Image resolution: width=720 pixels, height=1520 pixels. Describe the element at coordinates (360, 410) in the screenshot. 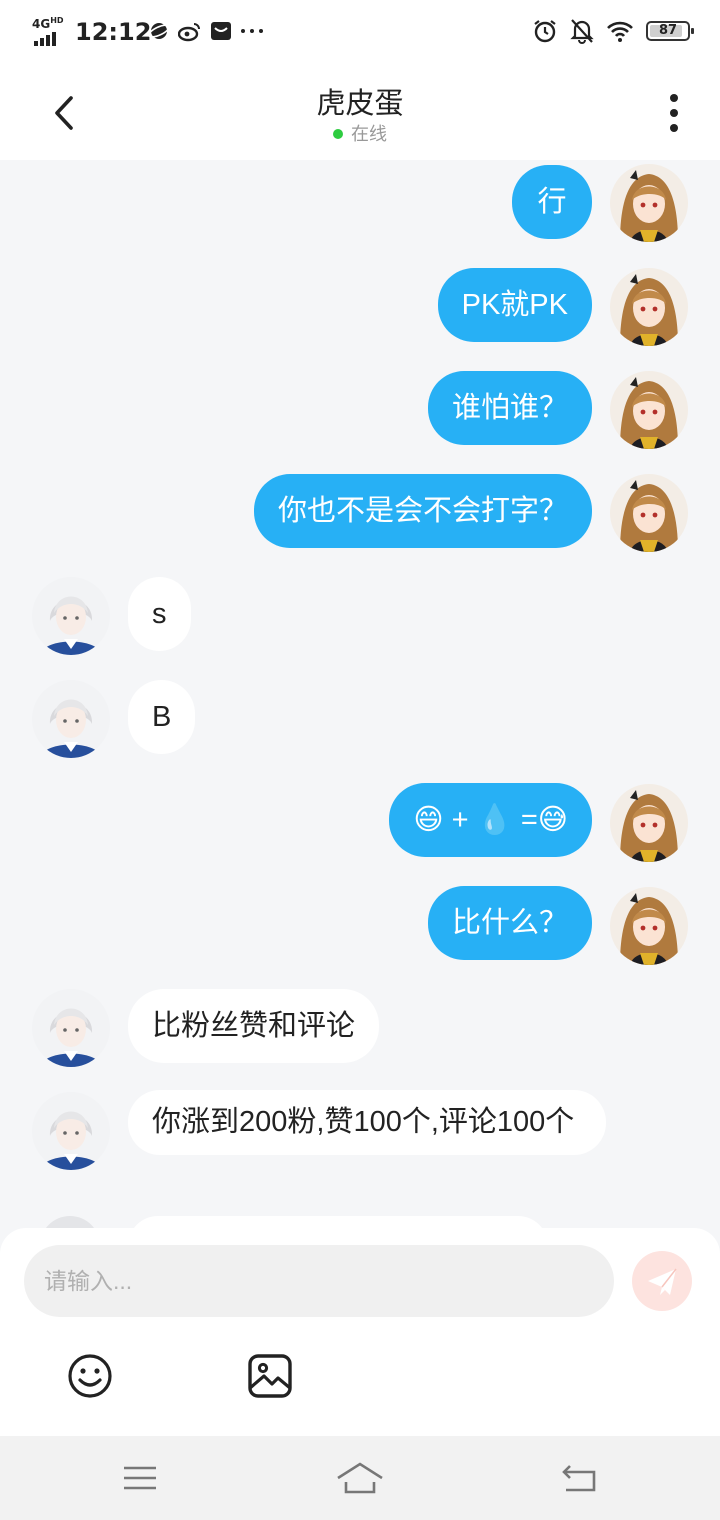

I see `message-row: 谁怕谁？` at that location.